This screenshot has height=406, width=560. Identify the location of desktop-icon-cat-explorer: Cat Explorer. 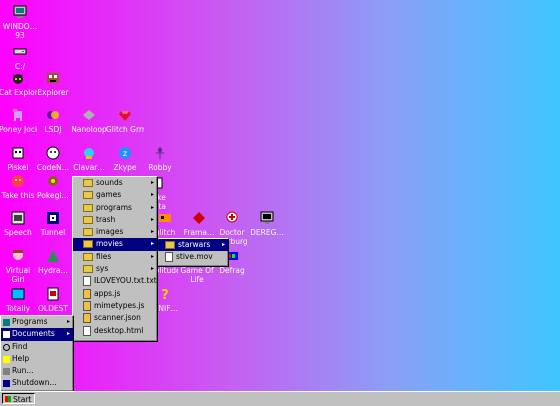
(18, 83).